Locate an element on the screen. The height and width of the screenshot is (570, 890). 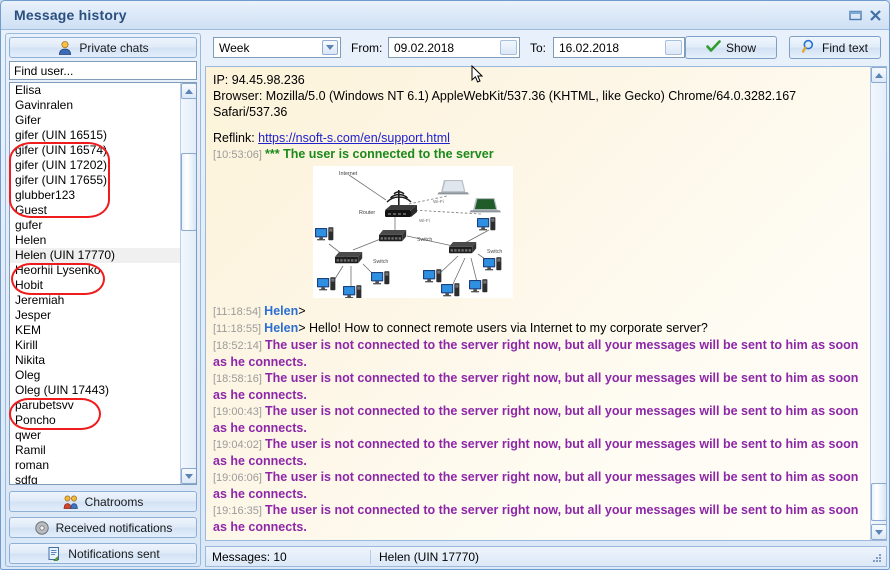
document-icon is located at coordinates (54, 554).